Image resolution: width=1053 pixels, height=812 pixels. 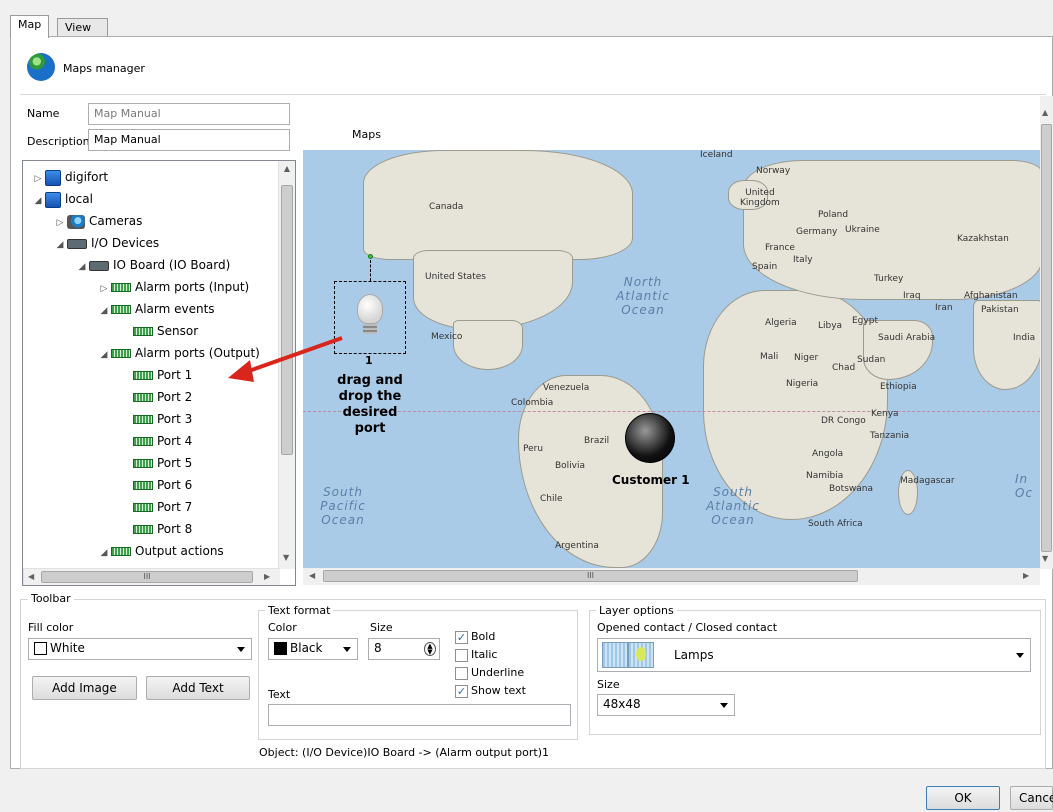 I want to click on tree-node-label: local, so click(x=79, y=199).